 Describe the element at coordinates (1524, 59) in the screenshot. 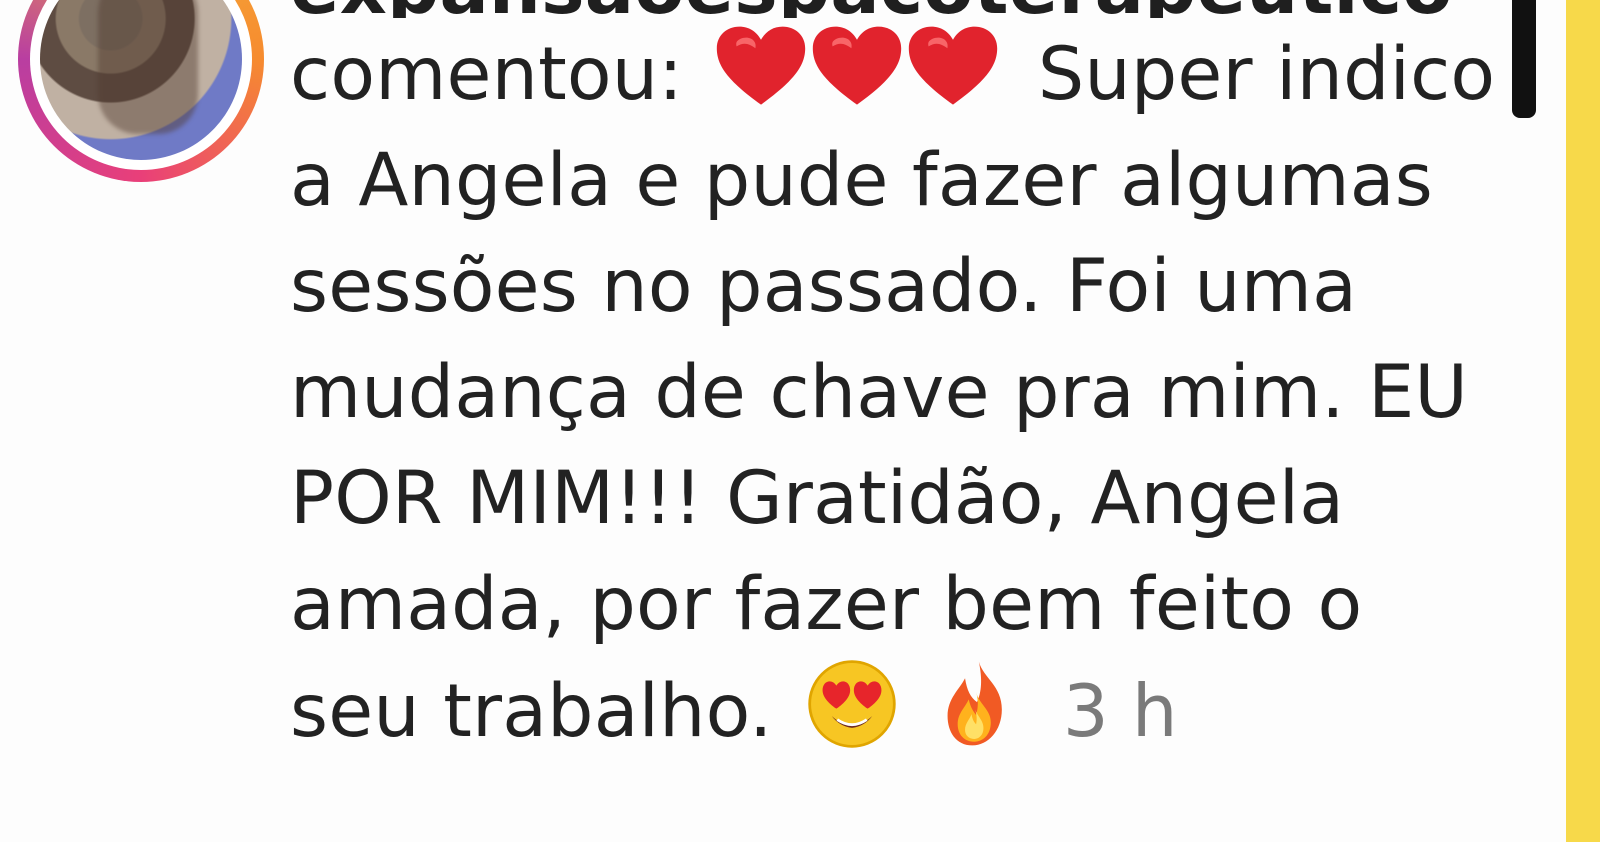

I see `scrollbar` at that location.